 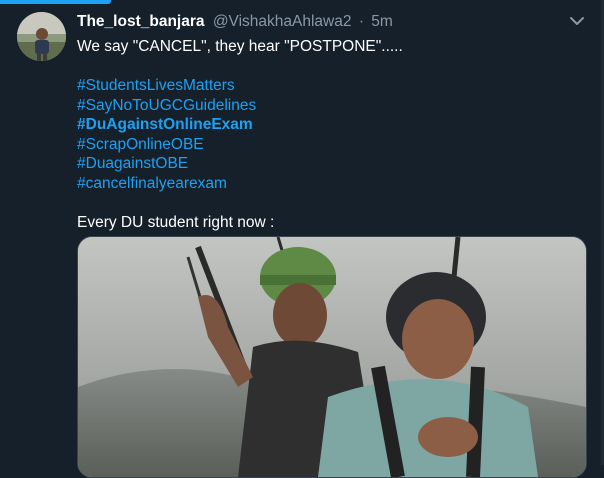 I want to click on hashtag-link: #DuagainstOBE, so click(x=240, y=164).